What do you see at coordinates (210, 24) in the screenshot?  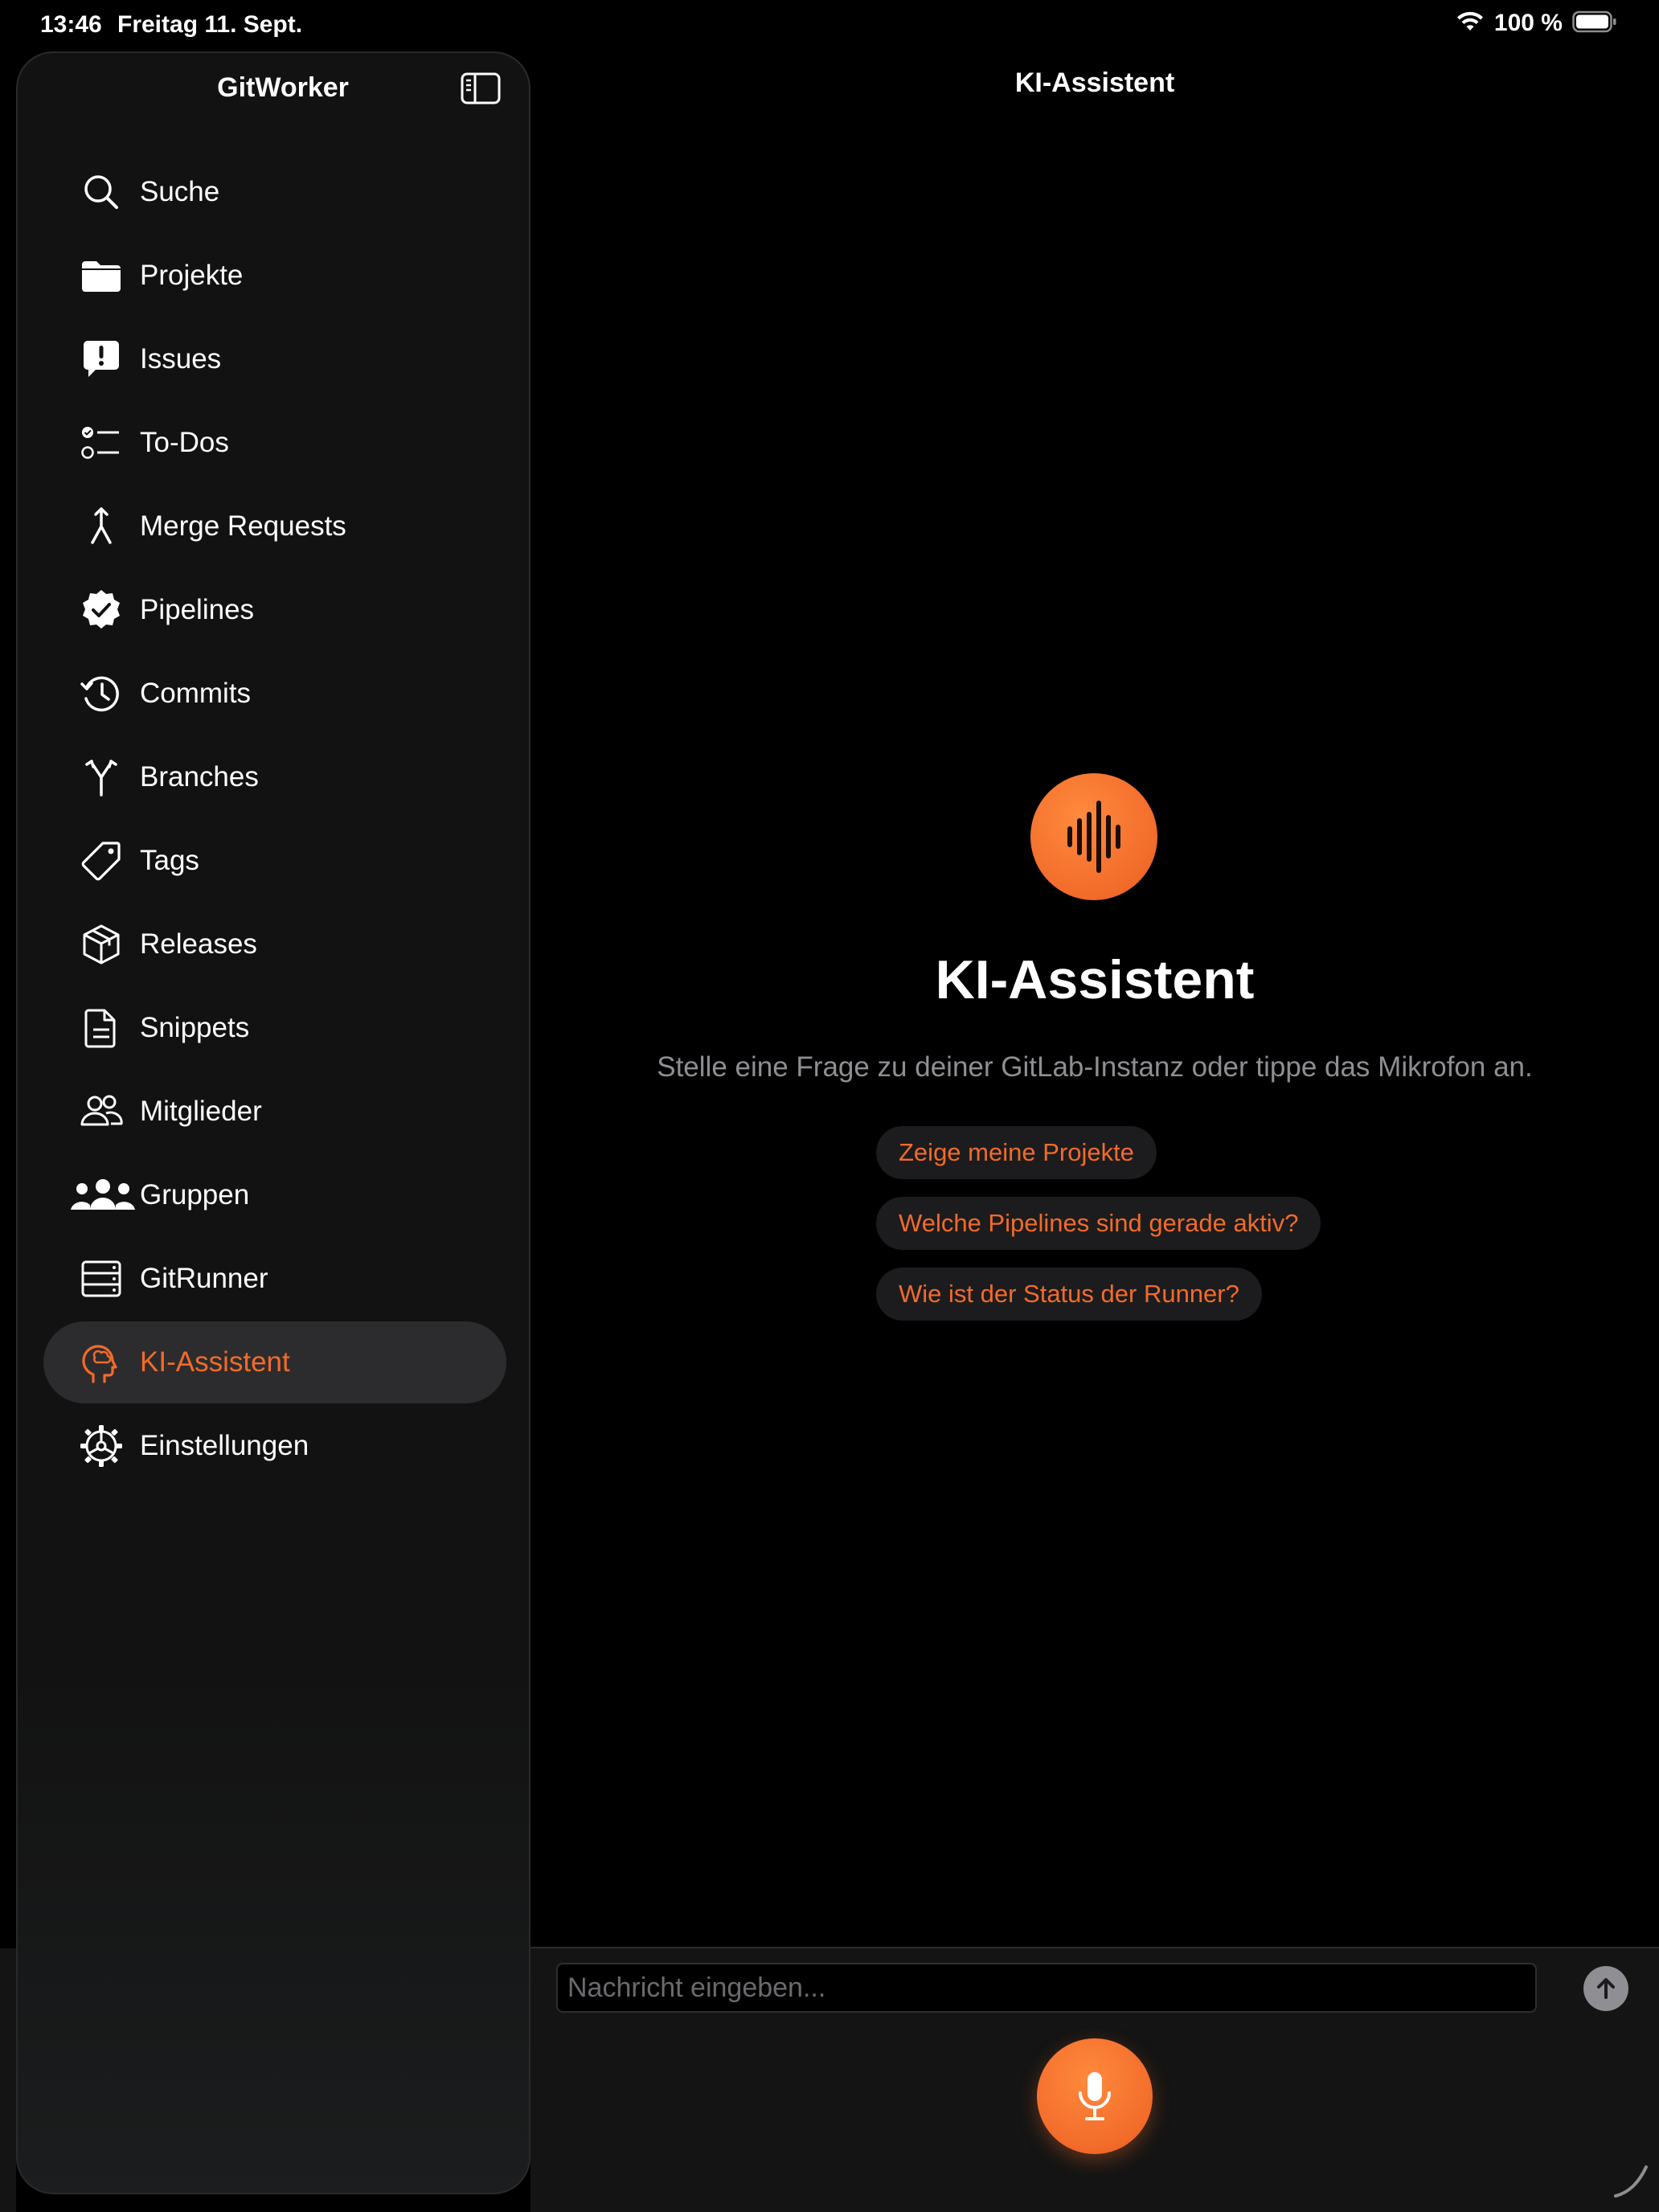 I see `status-date: Freitag 11. Sept.` at bounding box center [210, 24].